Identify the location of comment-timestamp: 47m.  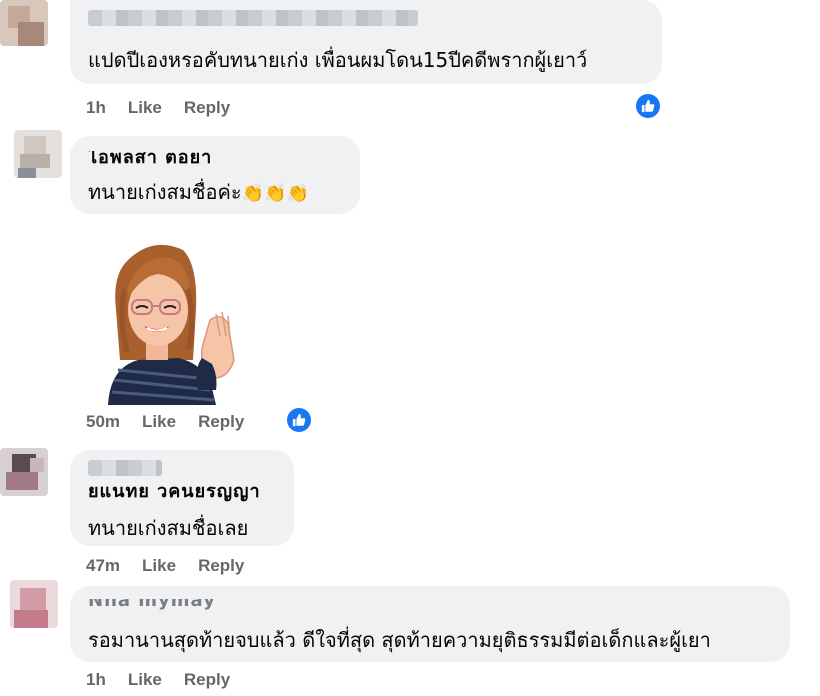
(103, 565).